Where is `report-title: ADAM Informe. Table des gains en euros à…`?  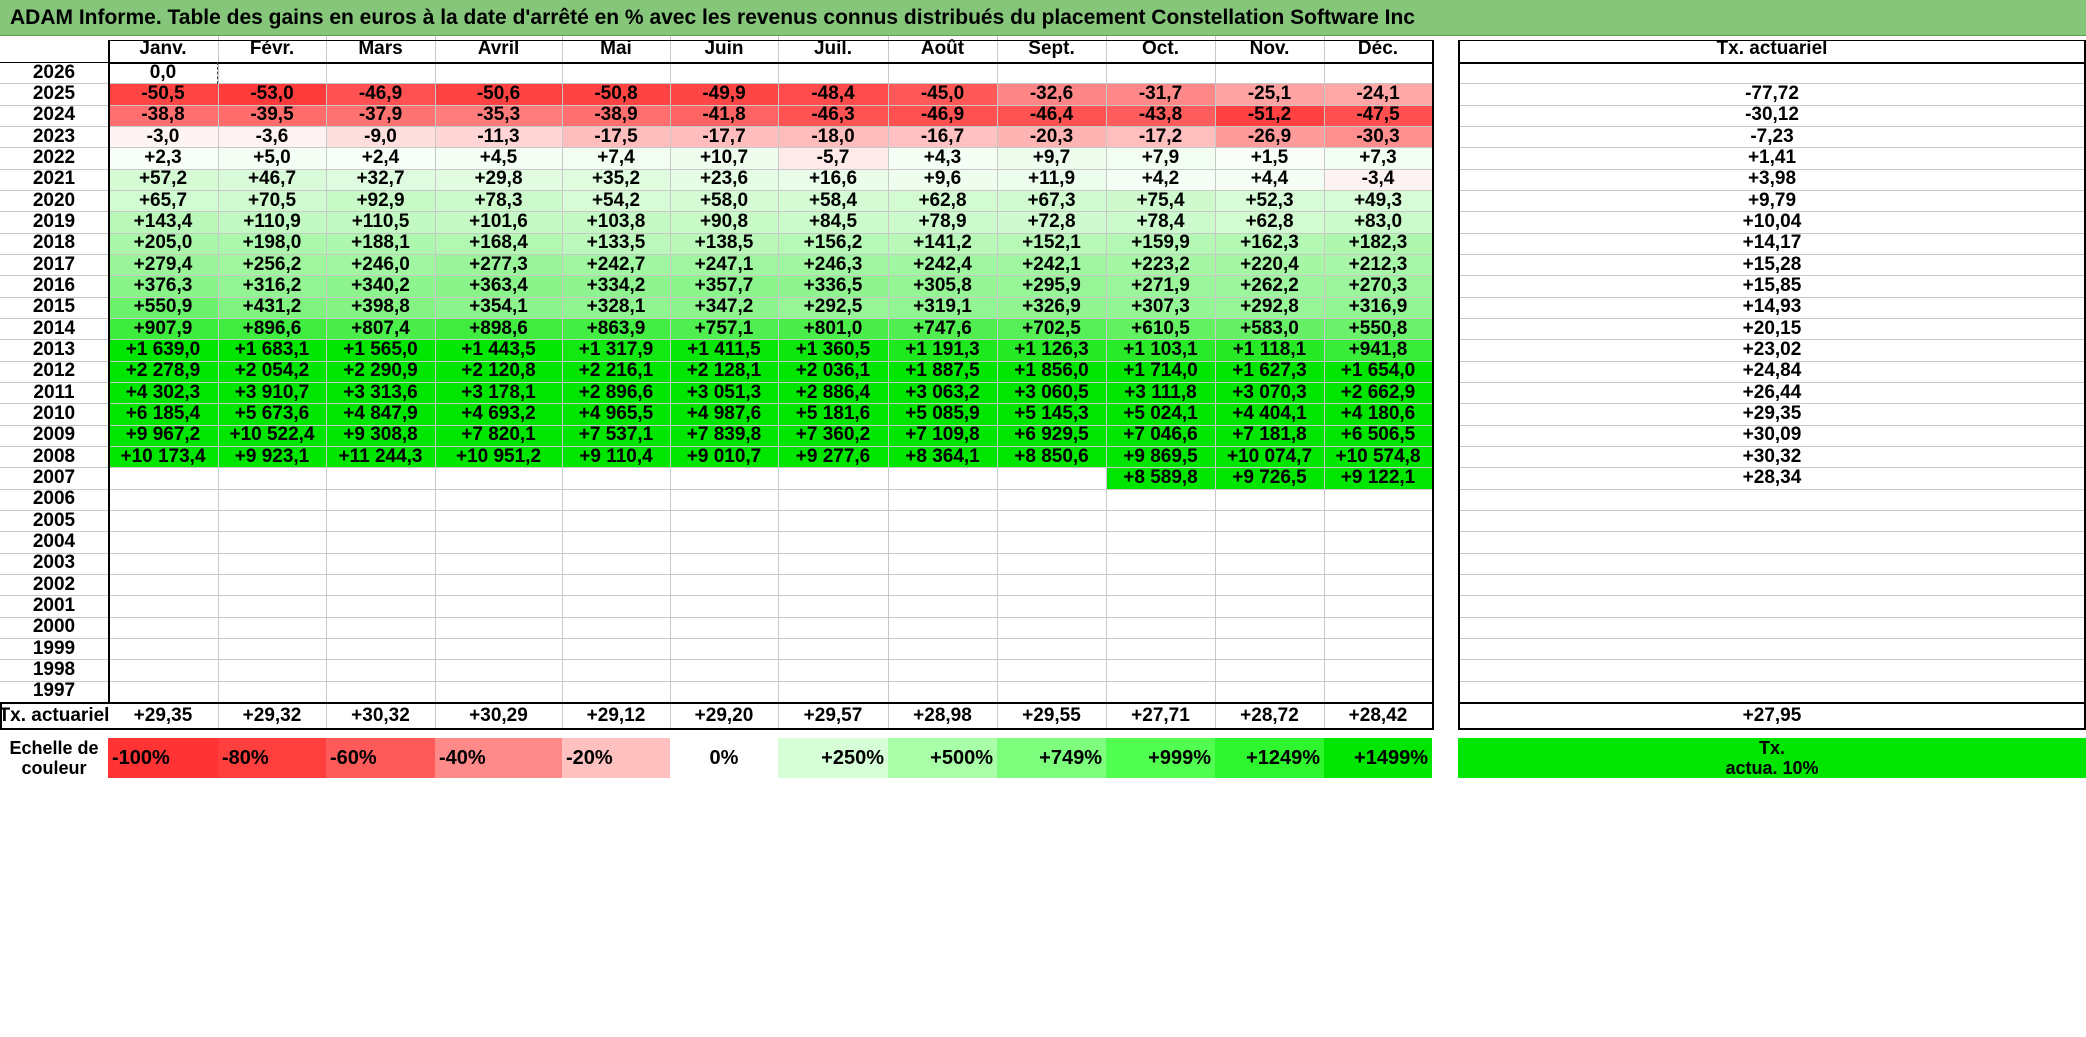 report-title: ADAM Informe. Table des gains en euros à… is located at coordinates (712, 17).